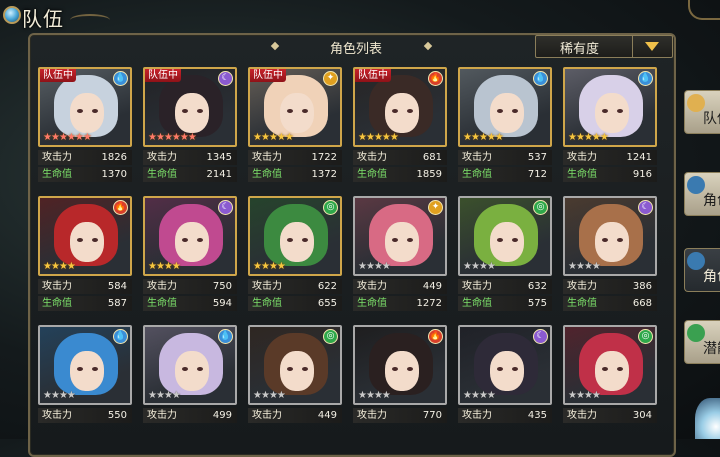 The image size is (720, 457). I want to click on attack-stat-value: 1345, so click(219, 157).